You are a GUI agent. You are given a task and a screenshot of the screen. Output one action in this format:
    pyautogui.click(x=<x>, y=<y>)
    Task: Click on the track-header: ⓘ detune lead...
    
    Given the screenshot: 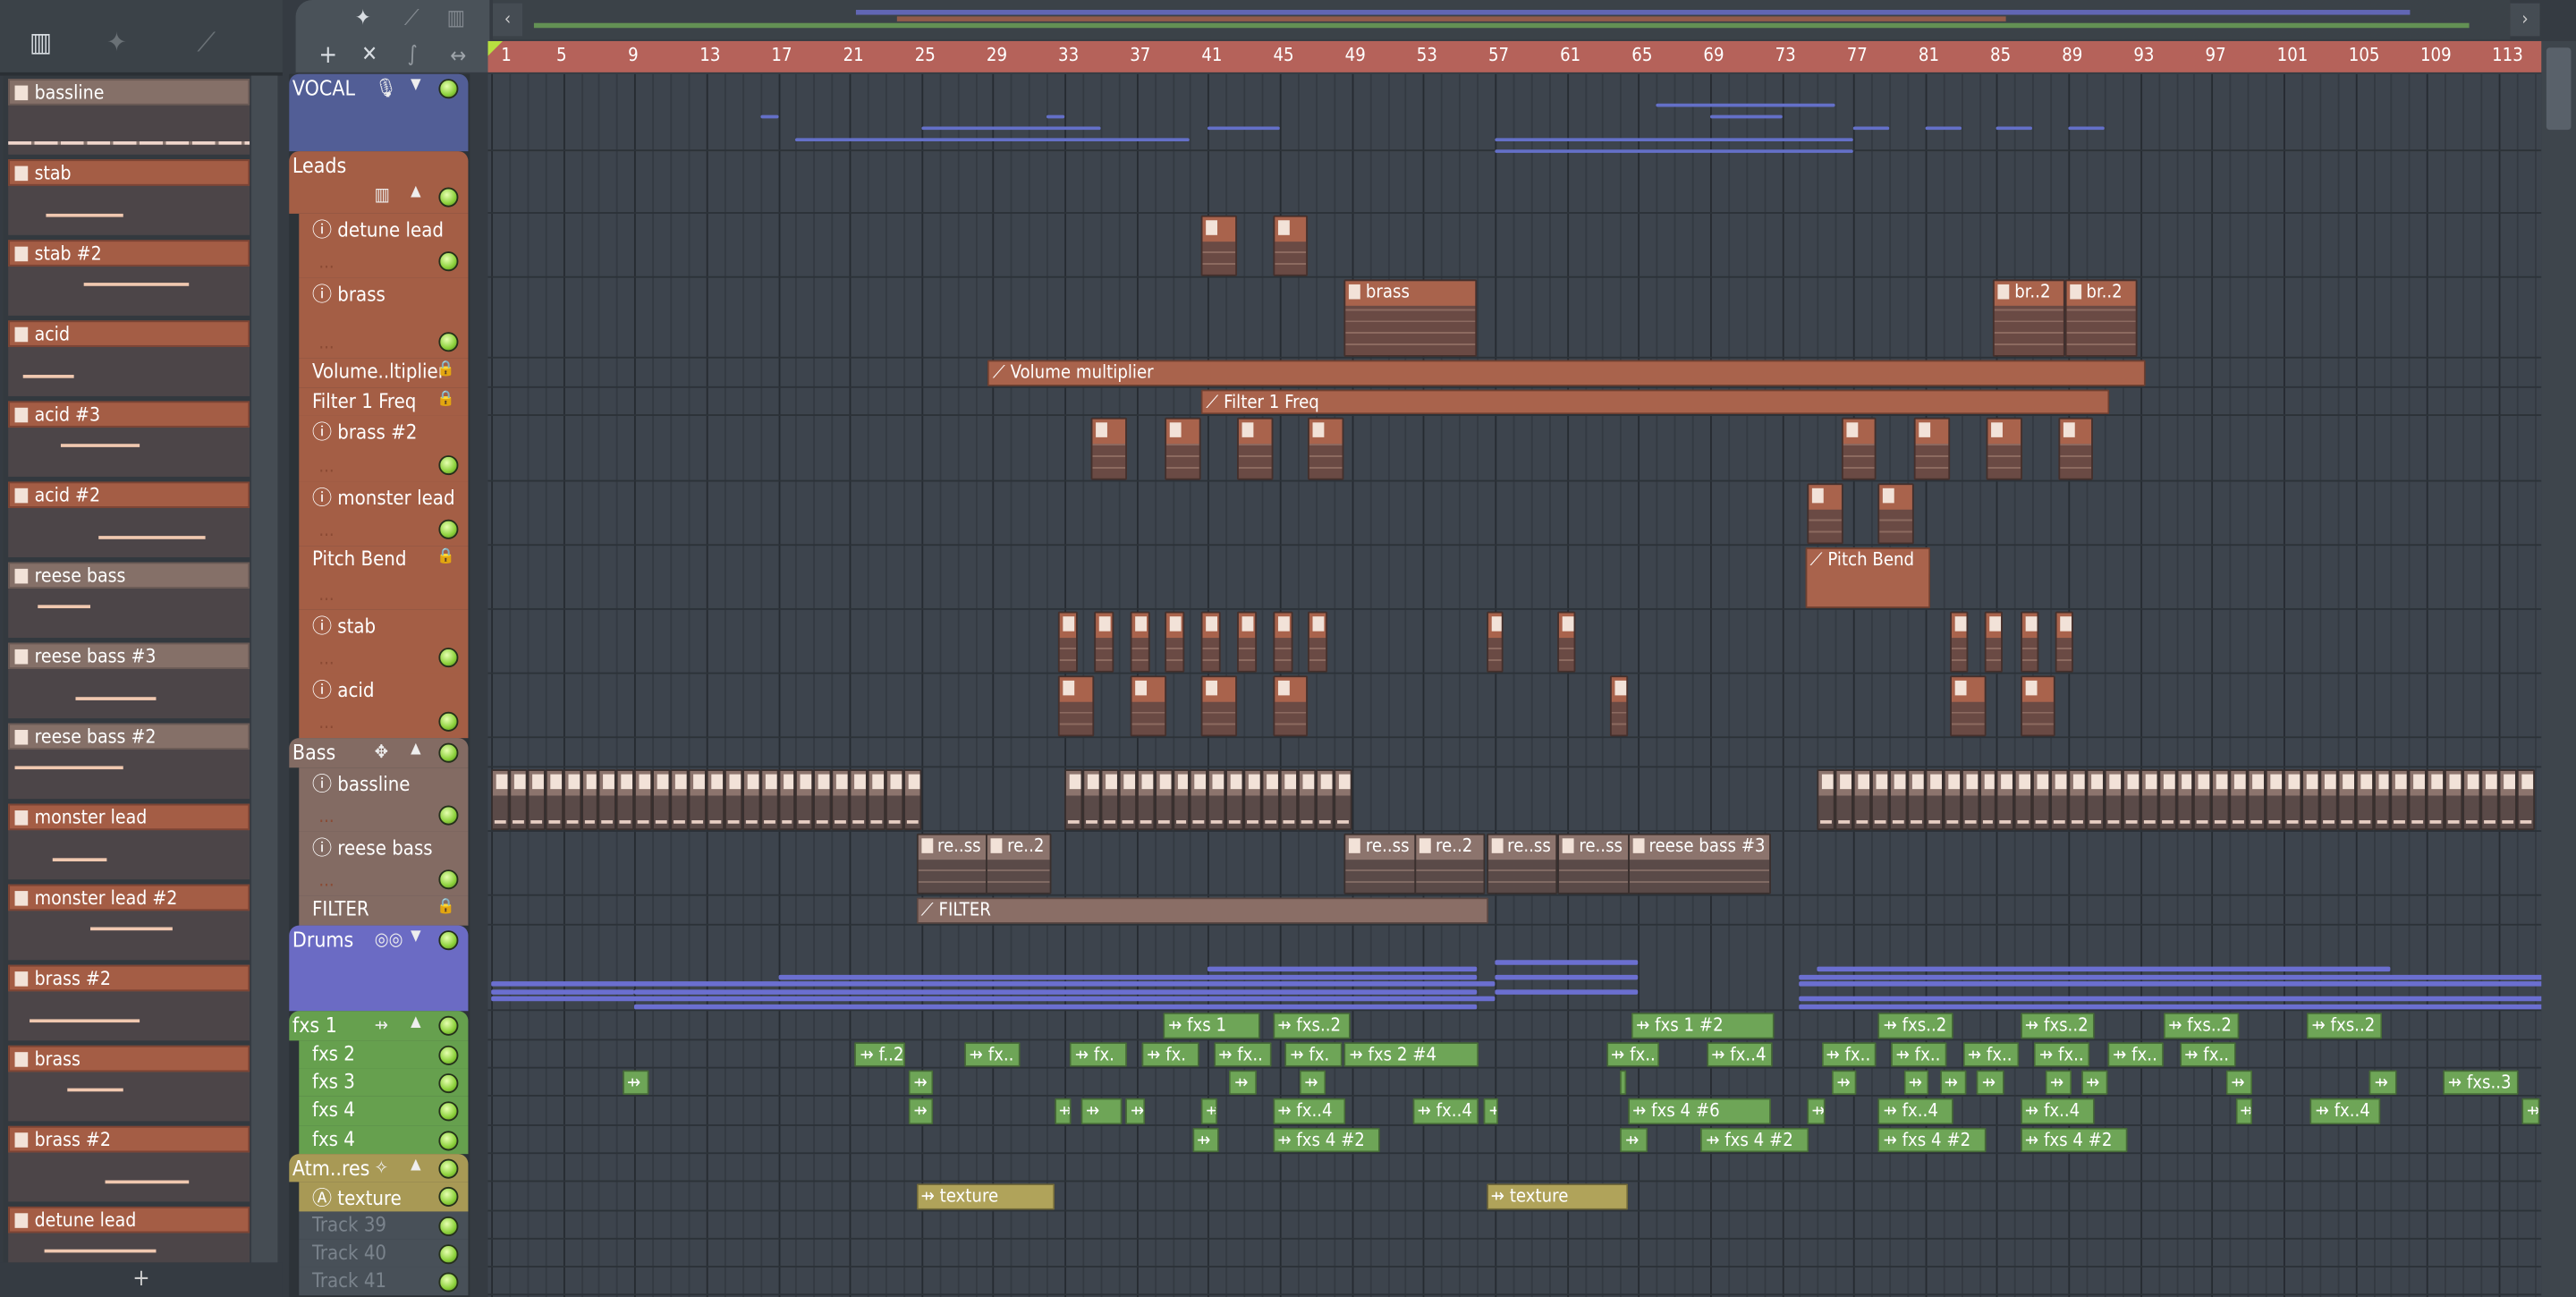 What is the action you would take?
    pyautogui.click(x=384, y=245)
    